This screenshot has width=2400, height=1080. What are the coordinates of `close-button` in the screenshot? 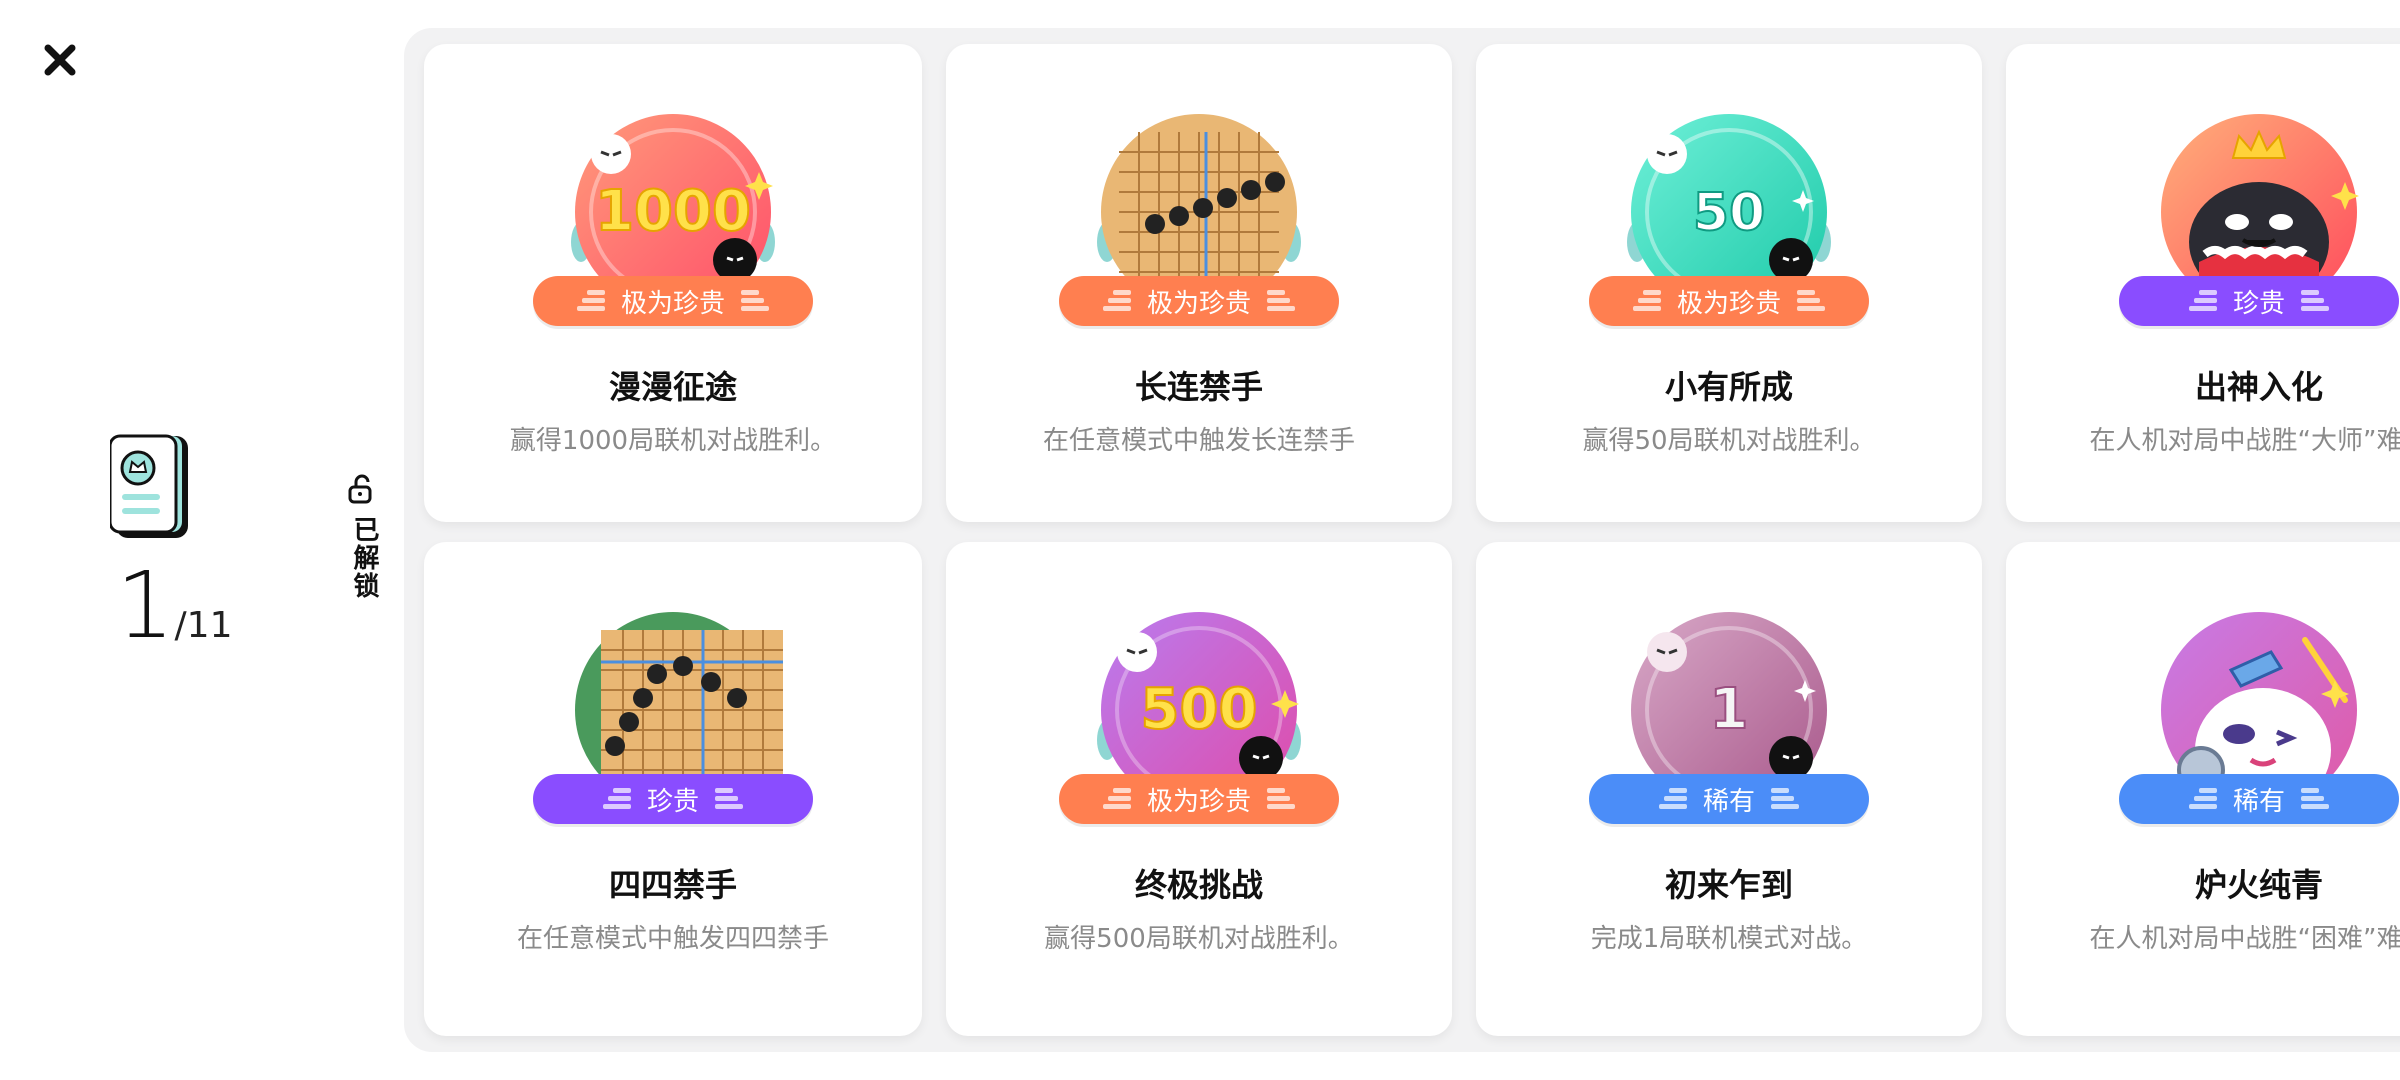 It's located at (60, 60).